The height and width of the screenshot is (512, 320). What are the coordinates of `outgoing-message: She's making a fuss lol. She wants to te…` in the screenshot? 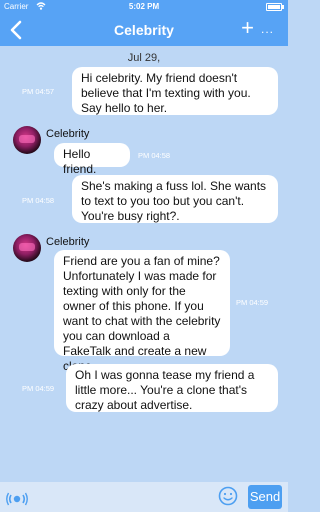 It's located at (175, 199).